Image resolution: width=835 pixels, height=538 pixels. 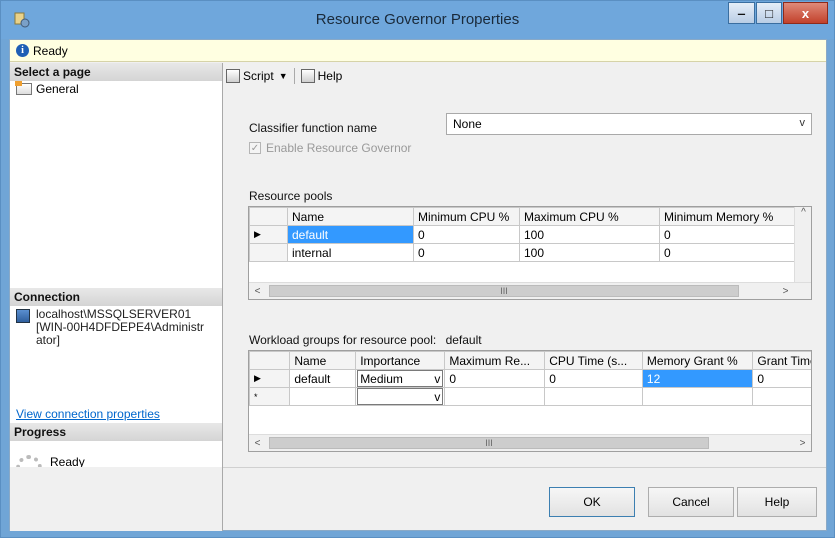 What do you see at coordinates (589, 216) in the screenshot?
I see `column-header: Maximum CPU %` at bounding box center [589, 216].